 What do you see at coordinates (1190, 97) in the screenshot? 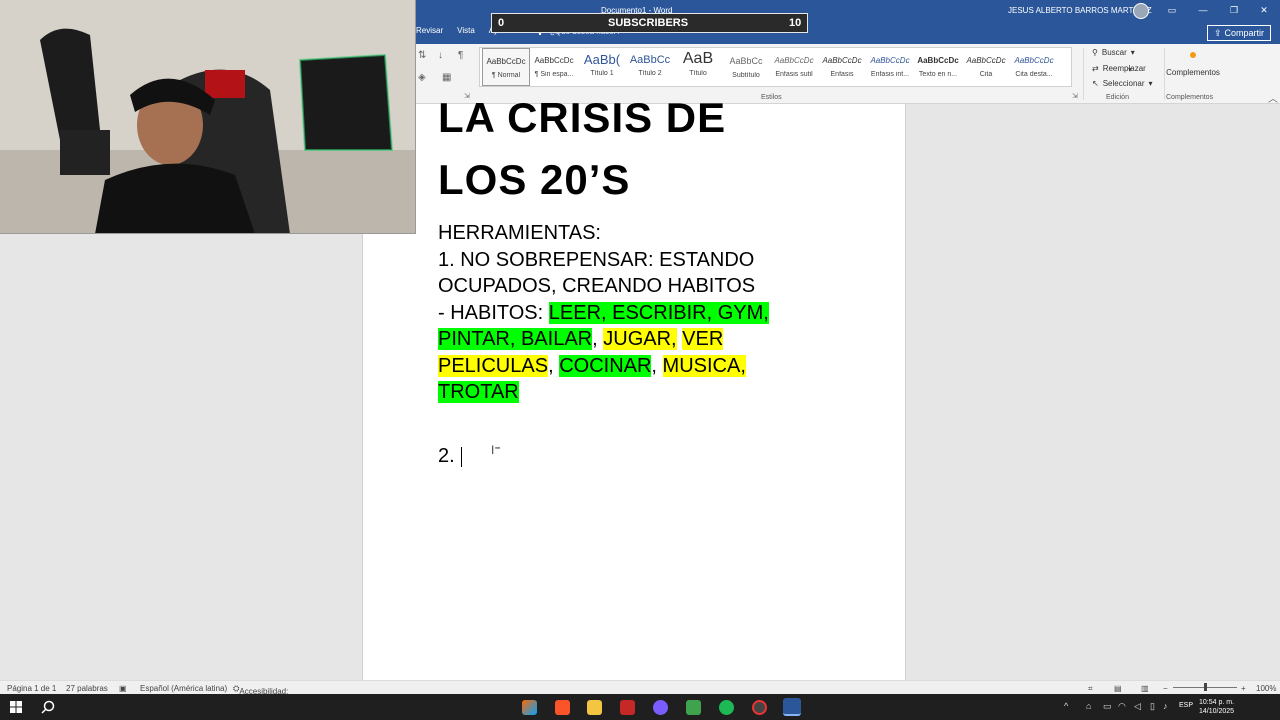
I see `addins-group-label: Complementos` at bounding box center [1190, 97].